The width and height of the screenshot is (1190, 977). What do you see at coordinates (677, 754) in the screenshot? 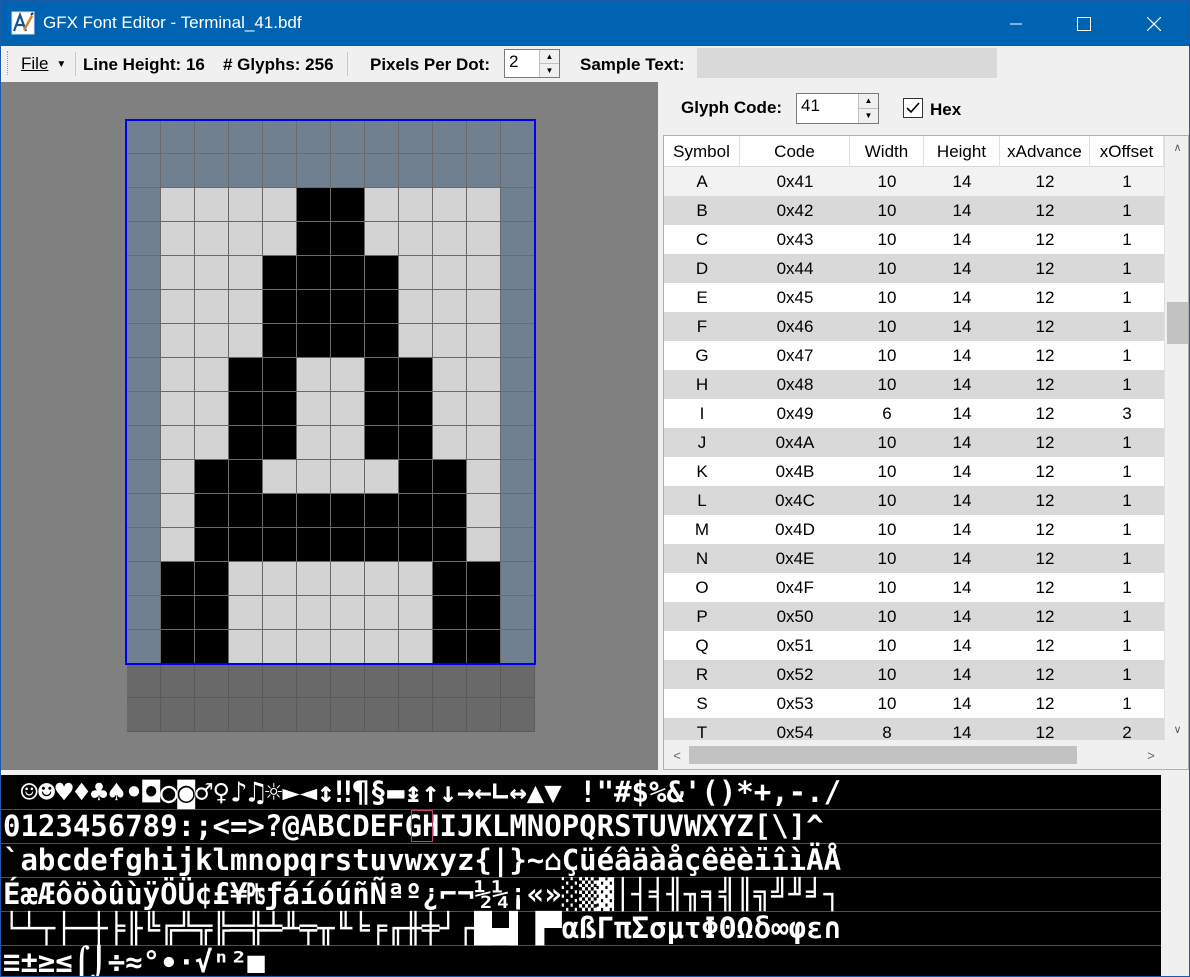
I see `scroll-left-icon: <` at bounding box center [677, 754].